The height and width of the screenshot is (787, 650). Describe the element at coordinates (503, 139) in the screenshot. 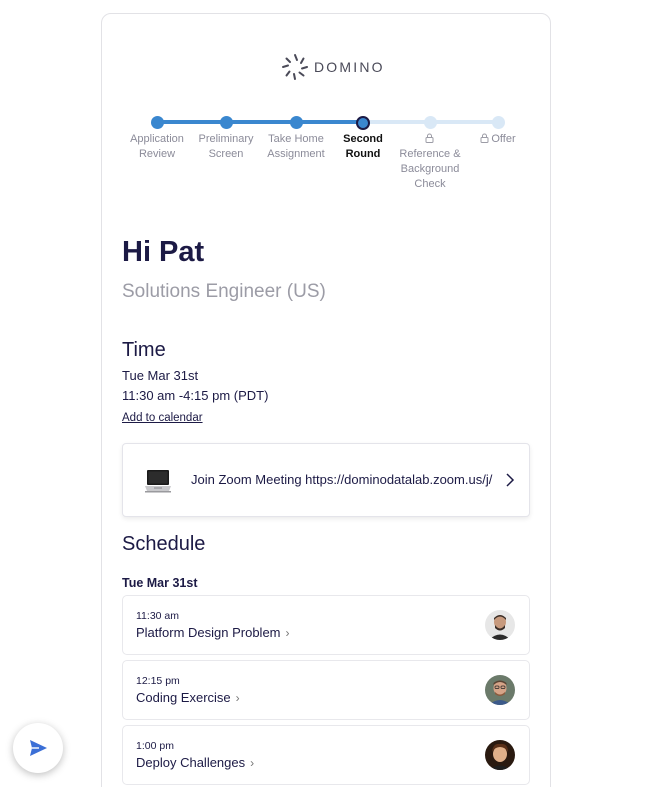

I see `step-label-offer-text: Offer` at that location.